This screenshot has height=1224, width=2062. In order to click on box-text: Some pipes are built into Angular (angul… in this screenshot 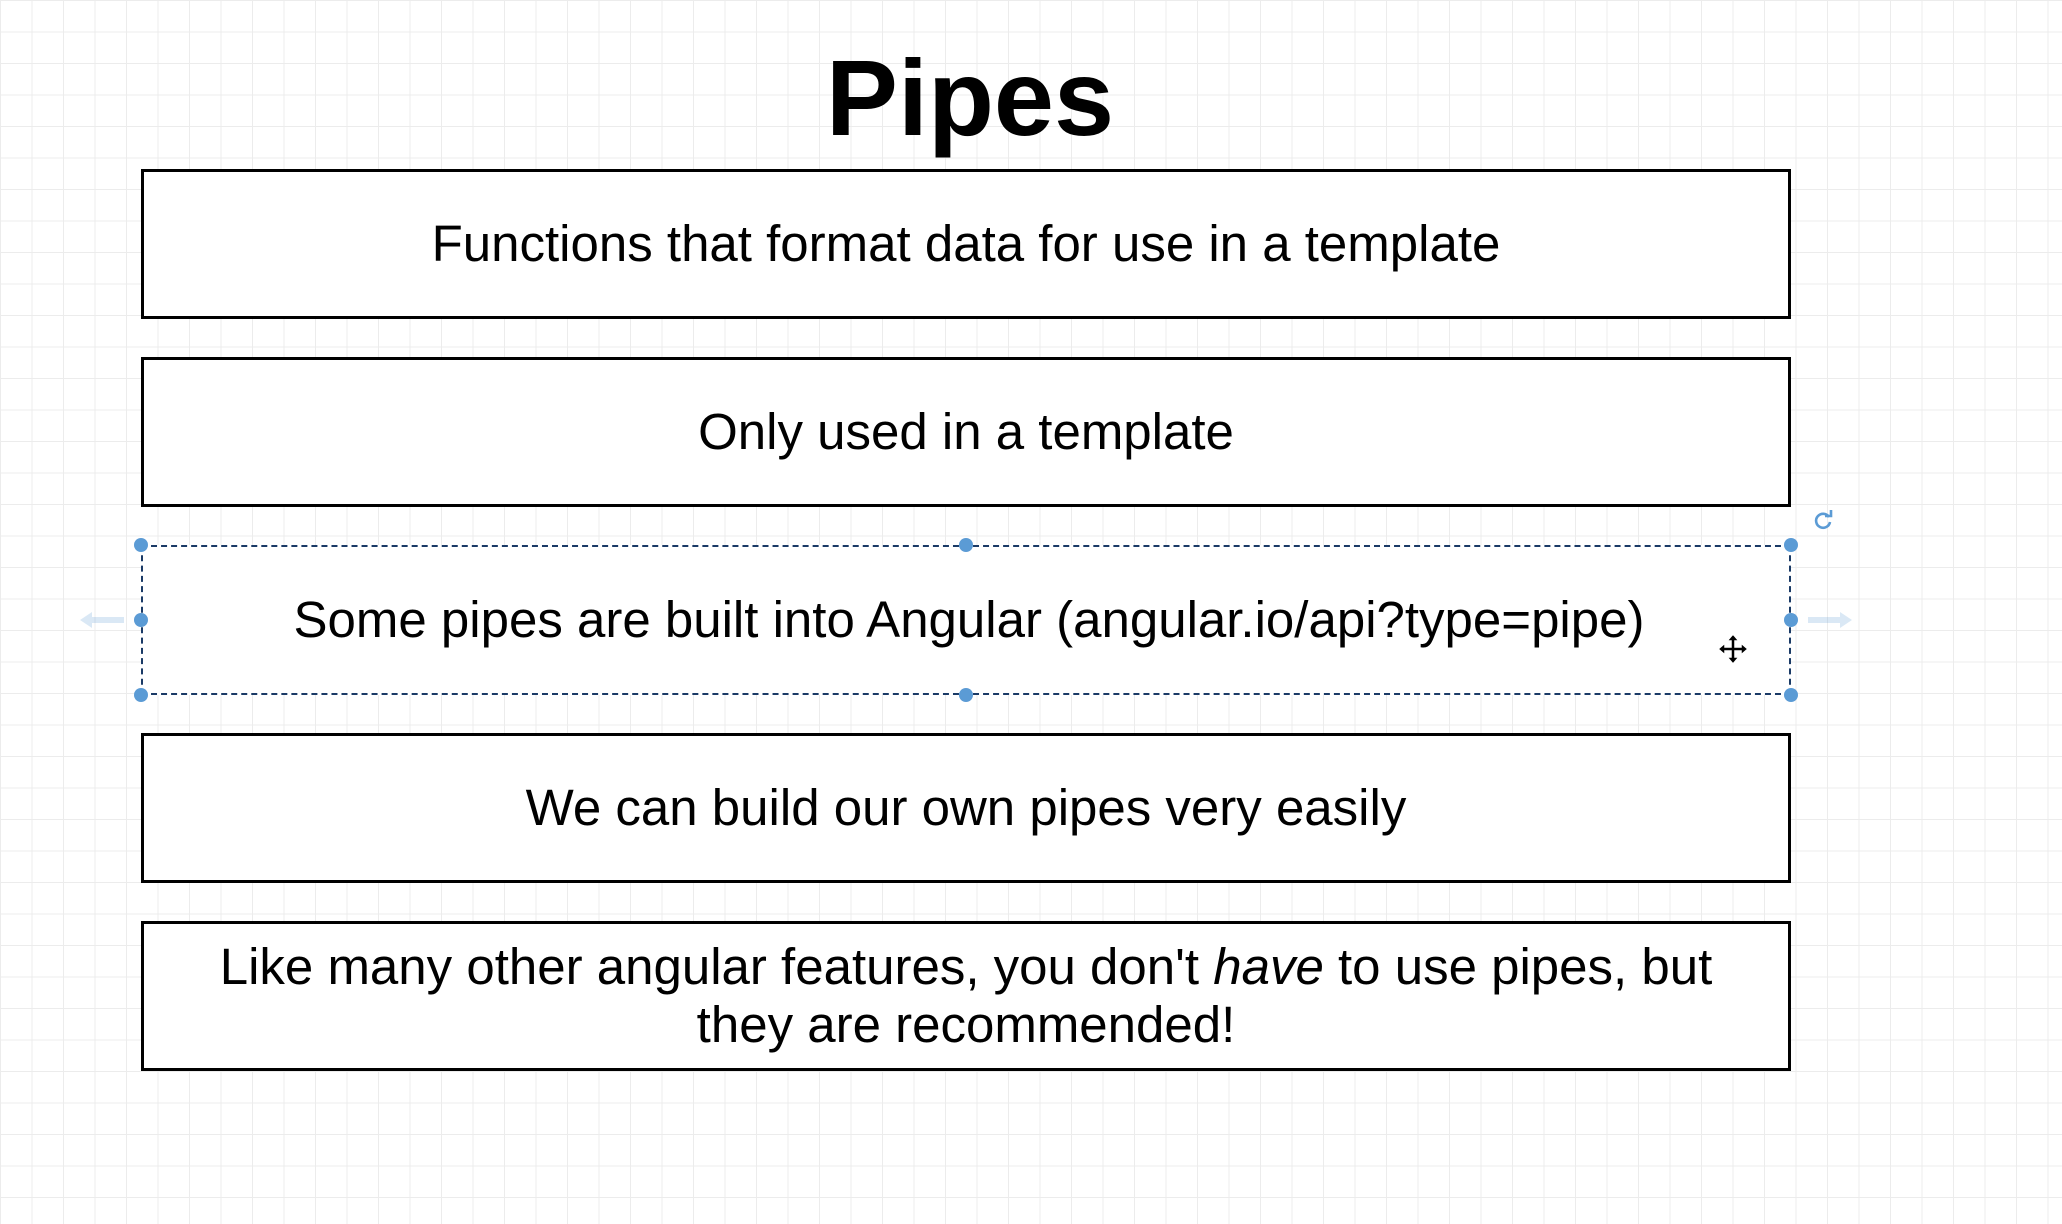, I will do `click(969, 619)`.